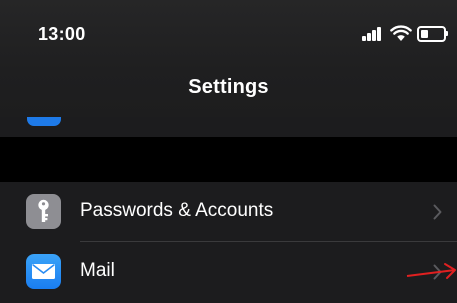 The height and width of the screenshot is (303, 457). Describe the element at coordinates (97, 270) in the screenshot. I see `settings-item-label: Mail` at that location.